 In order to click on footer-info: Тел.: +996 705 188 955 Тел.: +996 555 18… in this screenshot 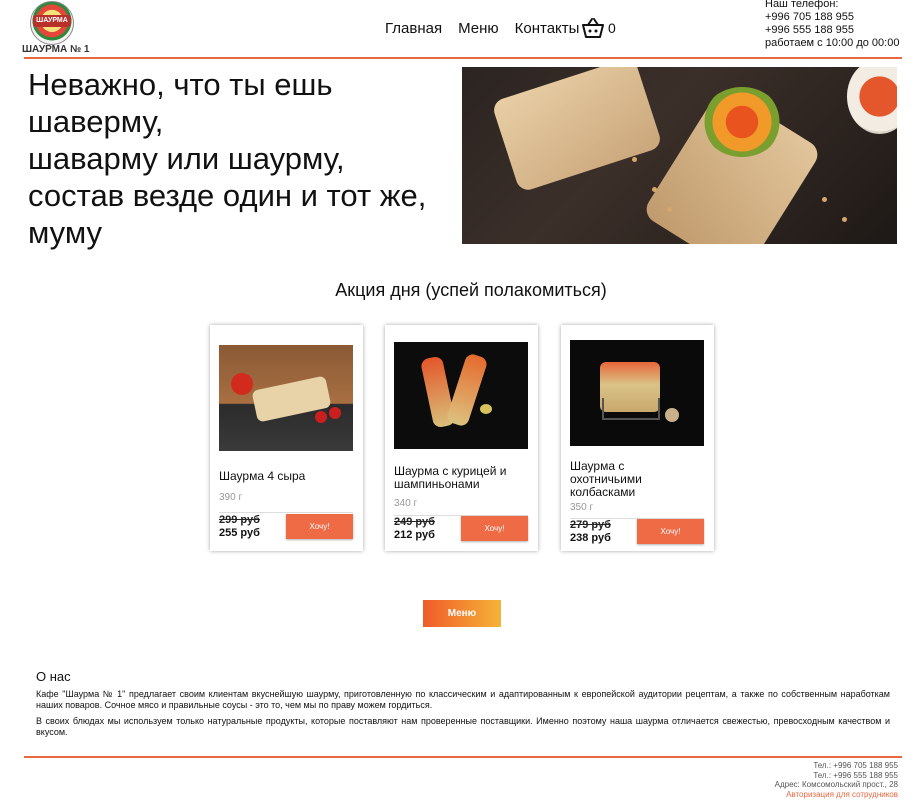, I will do `click(836, 780)`.